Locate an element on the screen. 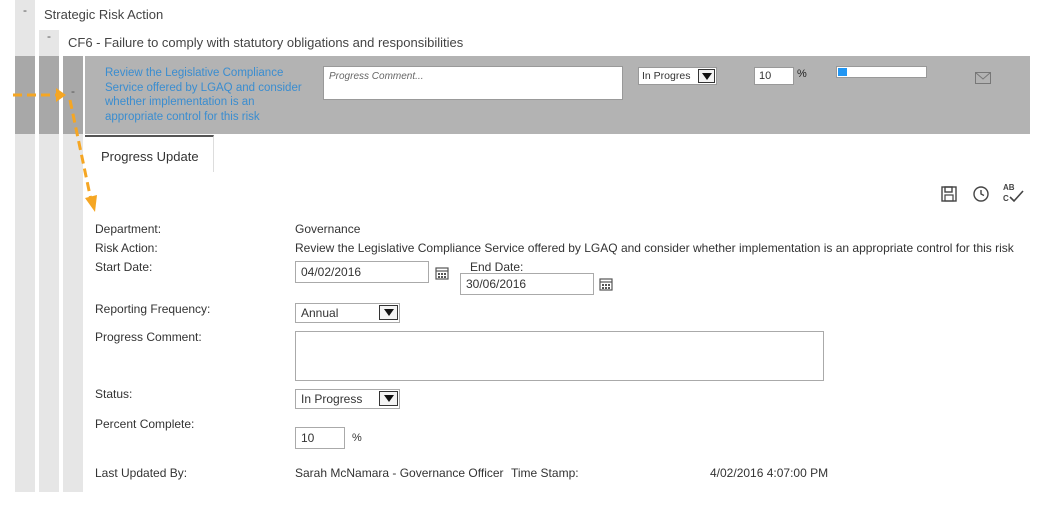 The height and width of the screenshot is (506, 1041). start-date-label: Start Date: is located at coordinates (124, 267).